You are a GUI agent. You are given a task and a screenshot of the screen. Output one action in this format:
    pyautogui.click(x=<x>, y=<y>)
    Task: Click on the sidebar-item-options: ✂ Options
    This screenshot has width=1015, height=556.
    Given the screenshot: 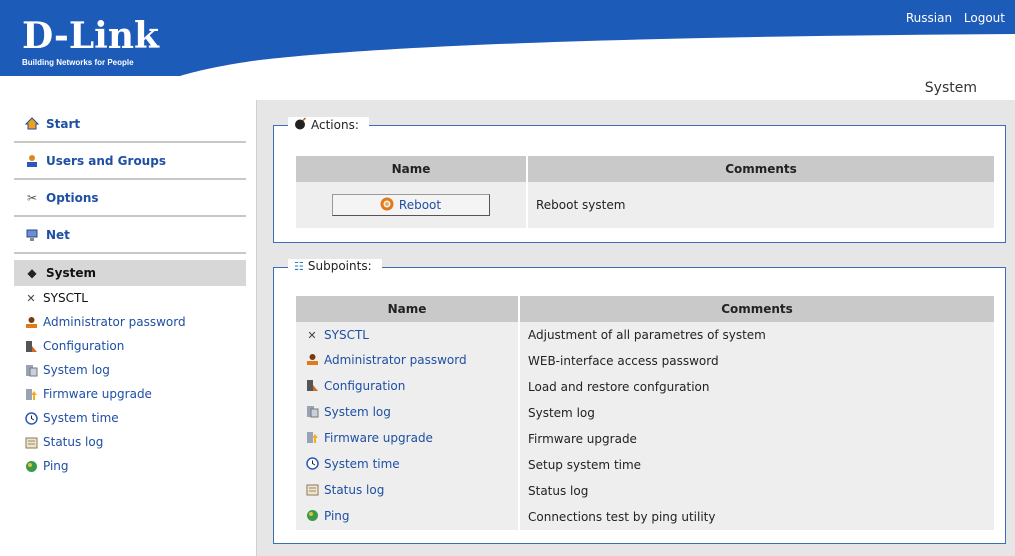 What is the action you would take?
    pyautogui.click(x=130, y=198)
    